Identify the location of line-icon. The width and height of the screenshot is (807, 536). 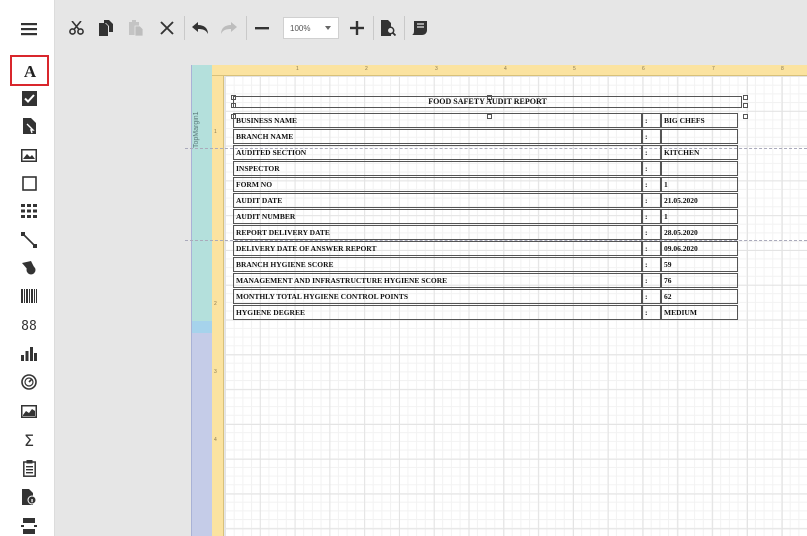
(29, 240).